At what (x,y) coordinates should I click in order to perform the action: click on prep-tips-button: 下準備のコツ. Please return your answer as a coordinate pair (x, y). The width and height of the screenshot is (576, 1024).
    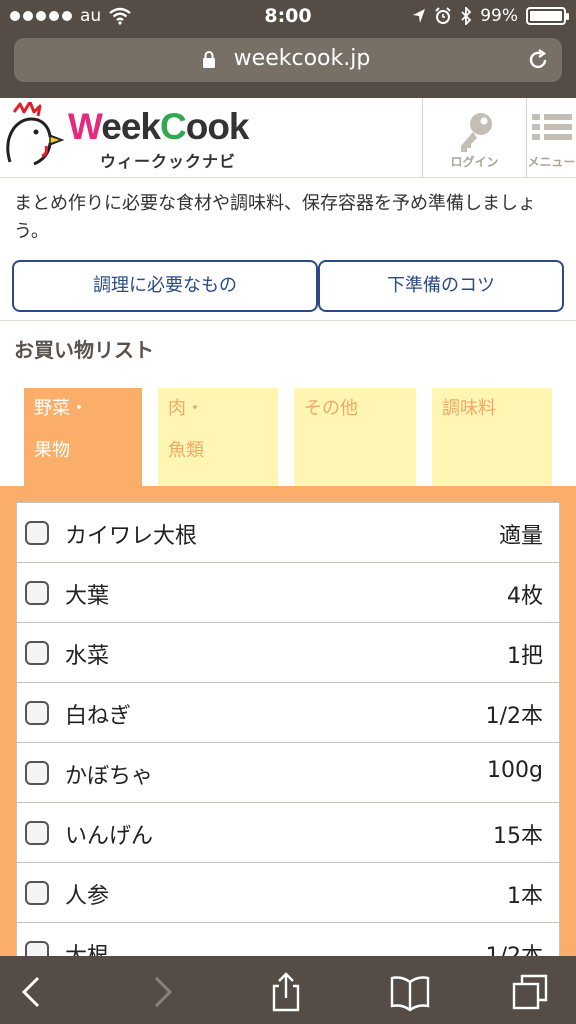
    Looking at the image, I should click on (441, 286).